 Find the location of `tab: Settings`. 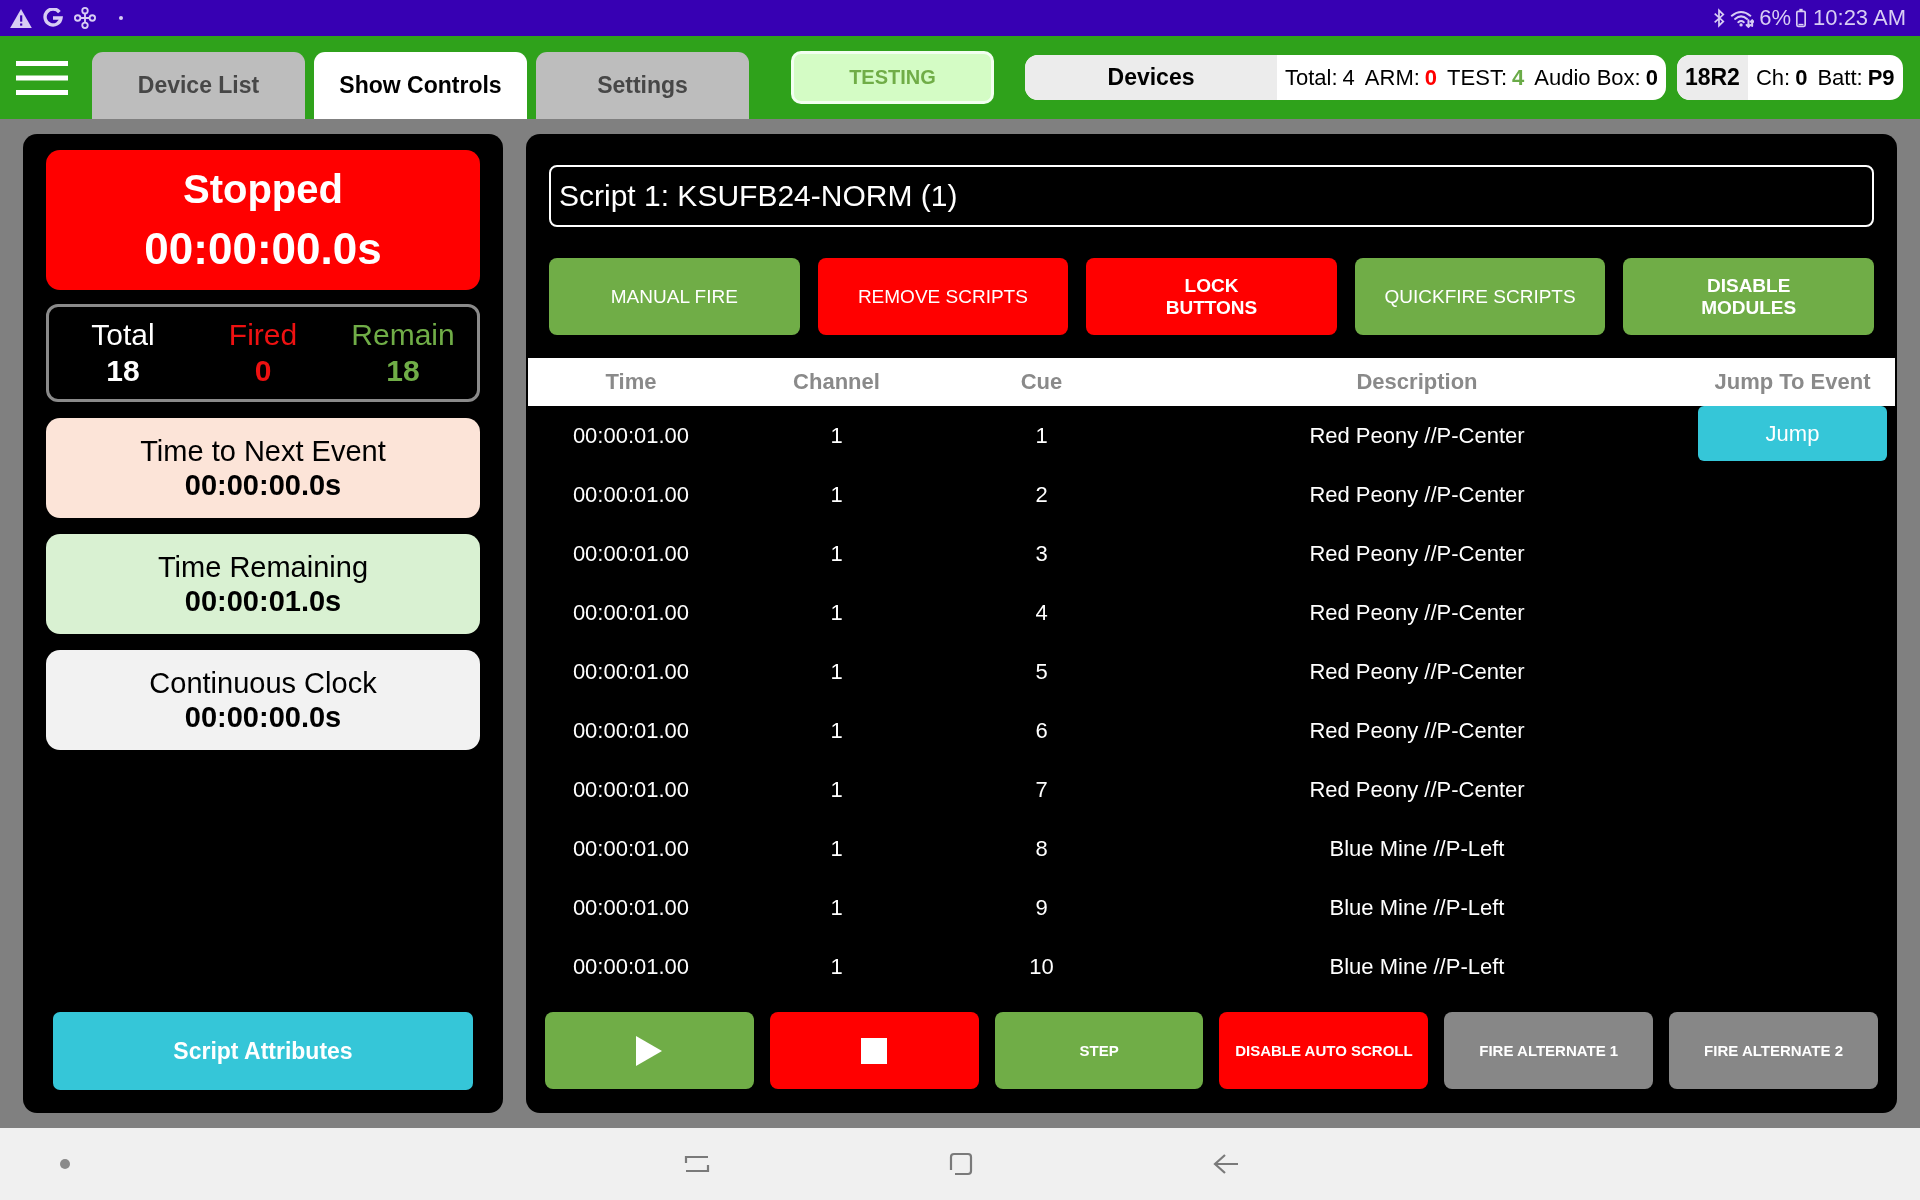

tab: Settings is located at coordinates (642, 85).